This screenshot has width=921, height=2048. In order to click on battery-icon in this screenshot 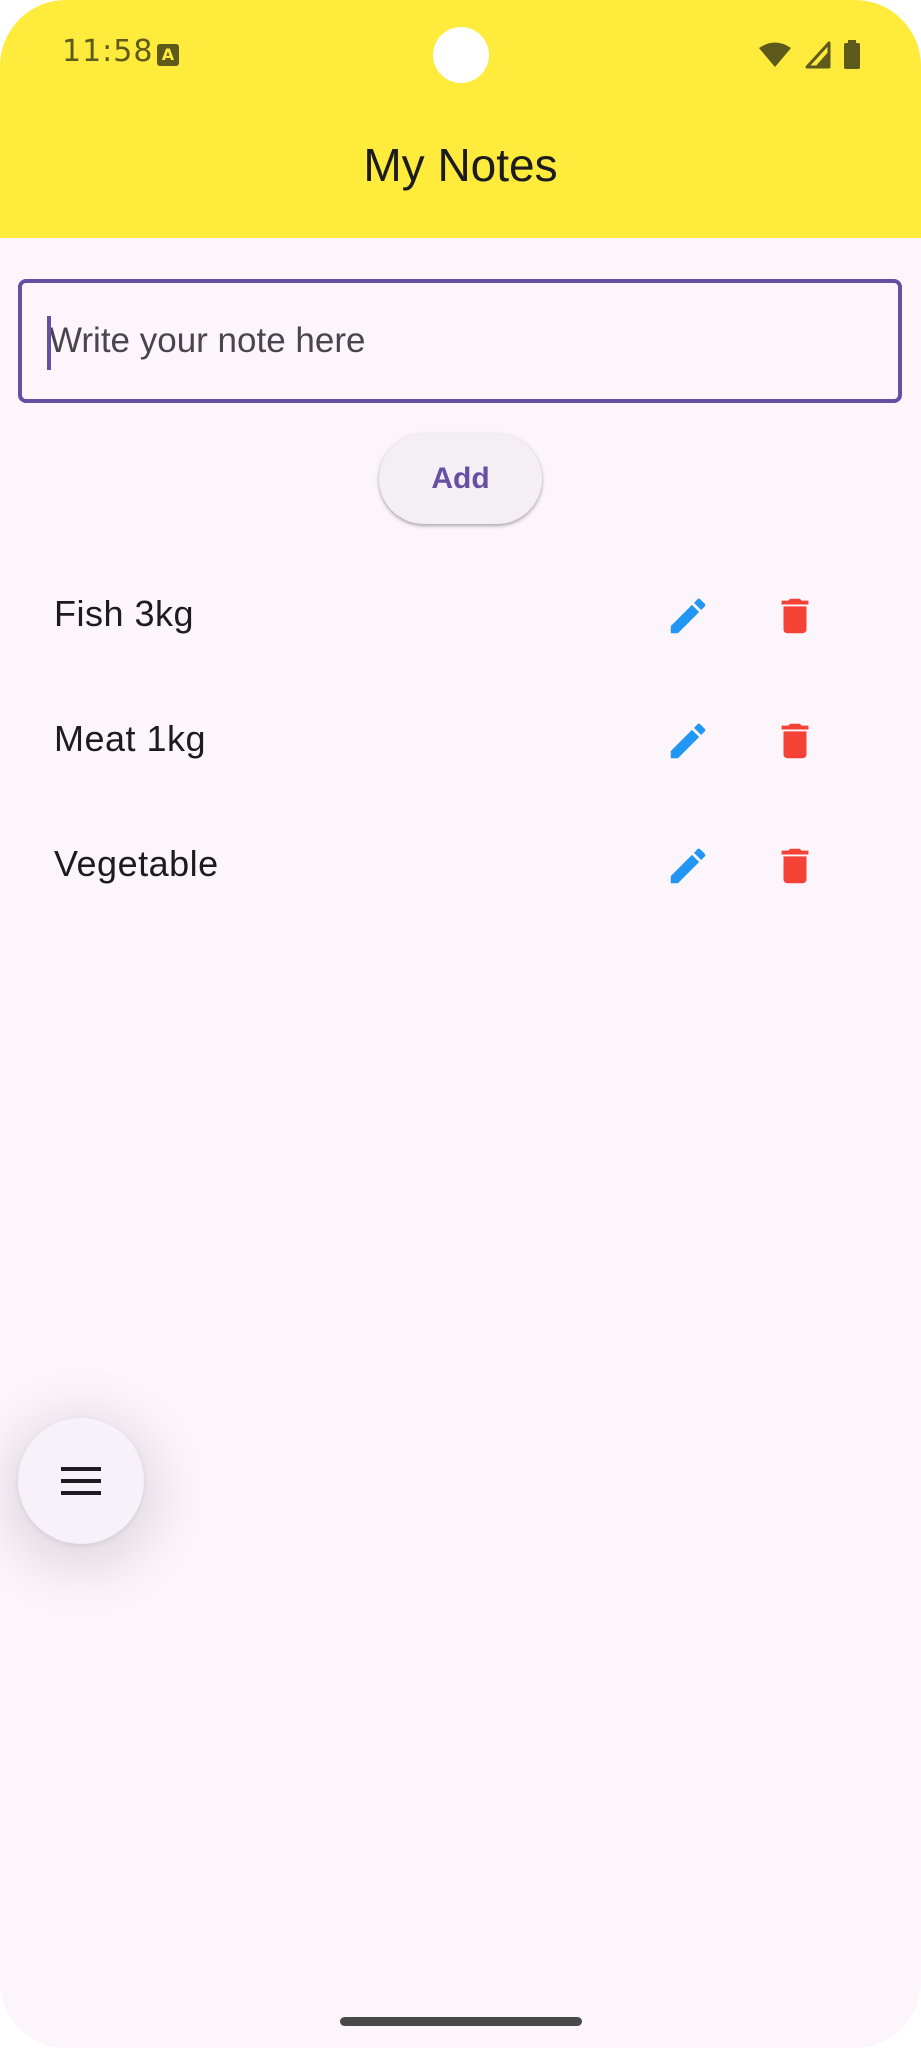, I will do `click(852, 55)`.